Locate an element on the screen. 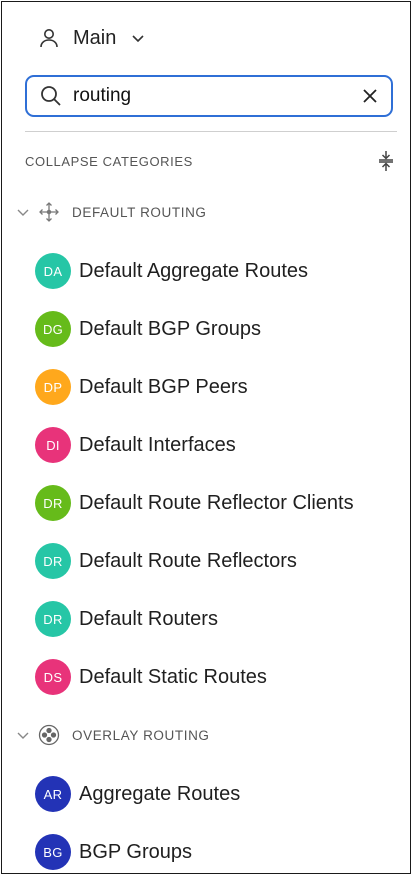 Image resolution: width=414 pixels, height=877 pixels. workspace-selector: Main is located at coordinates (91, 38).